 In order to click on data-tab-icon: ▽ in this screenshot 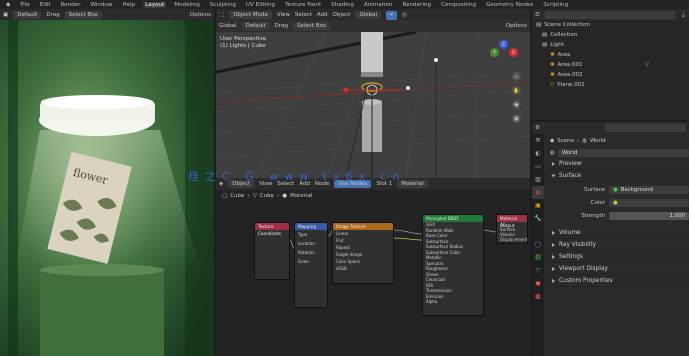, I will do `click(538, 270)`.